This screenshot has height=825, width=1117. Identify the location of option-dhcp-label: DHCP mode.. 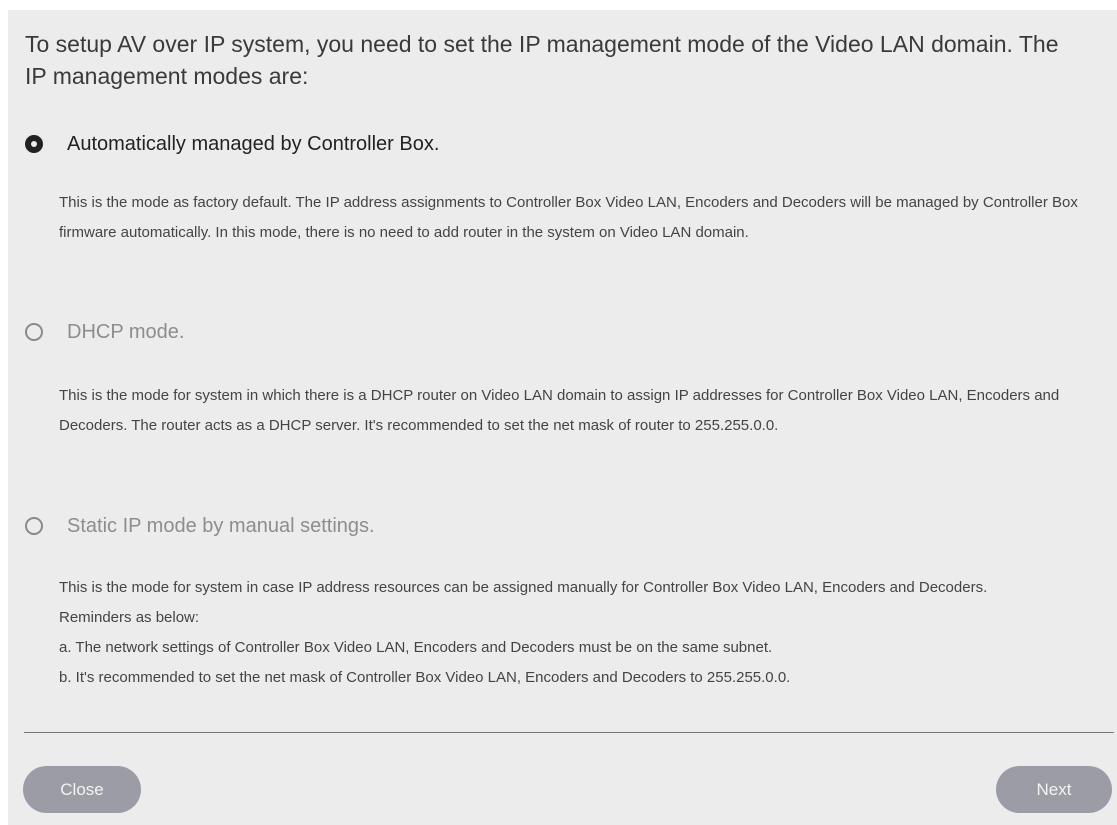
(126, 332).